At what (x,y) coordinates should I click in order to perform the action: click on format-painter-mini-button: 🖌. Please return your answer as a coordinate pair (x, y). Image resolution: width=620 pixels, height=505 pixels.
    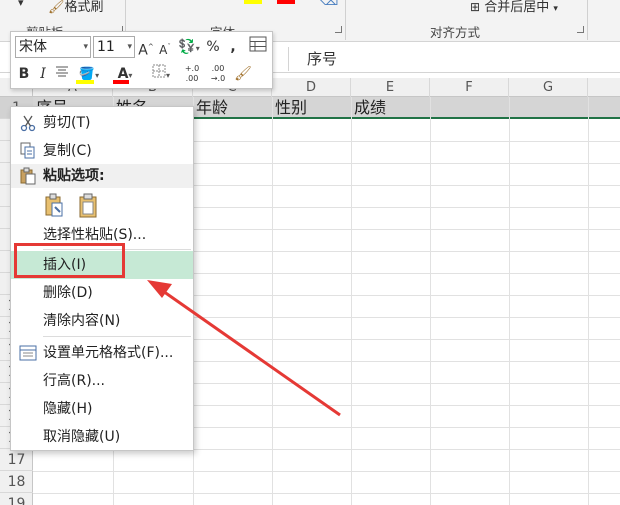
    Looking at the image, I should click on (243, 74).